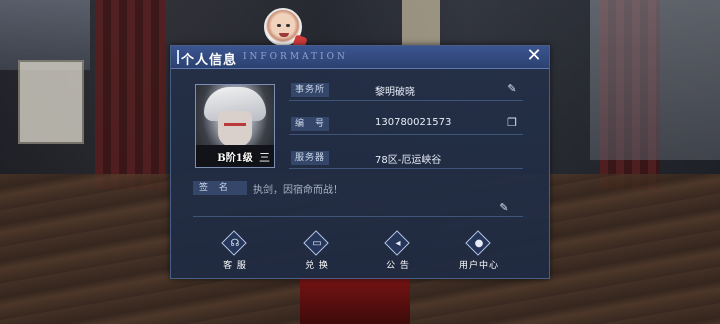 The image size is (720, 324). Describe the element at coordinates (360, 251) in the screenshot. I see `action-bar: ☊ 客 服 ▭ 兑 换 ◂ 公 告 ● 用户中心` at that location.